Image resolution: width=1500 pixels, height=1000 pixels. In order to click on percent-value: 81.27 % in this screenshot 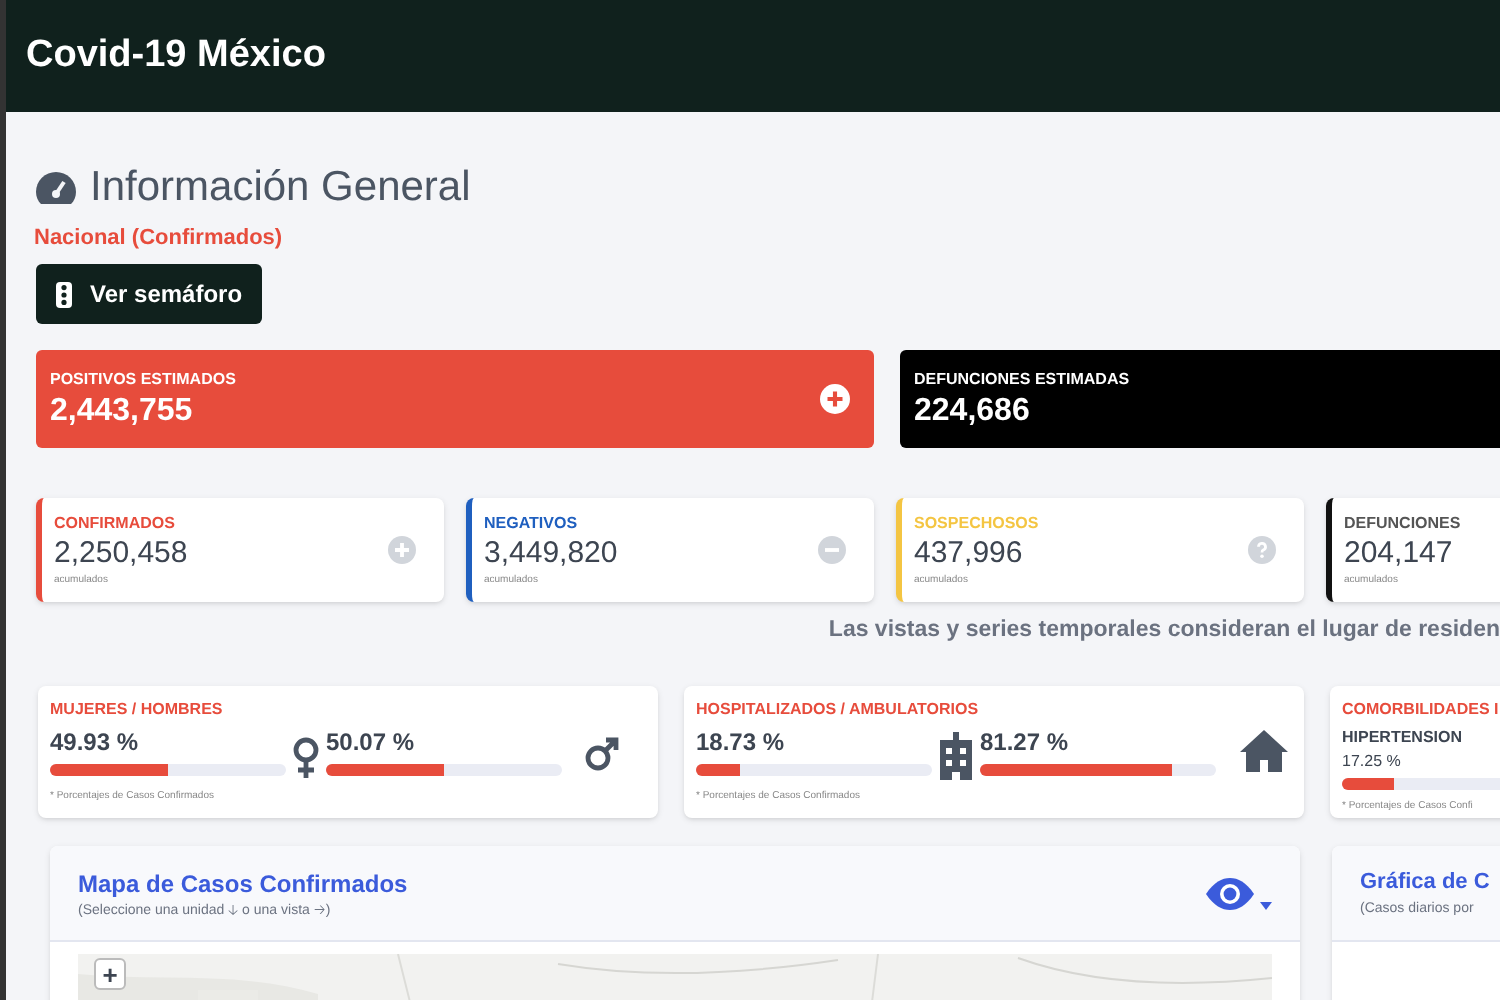, I will do `click(1025, 743)`.